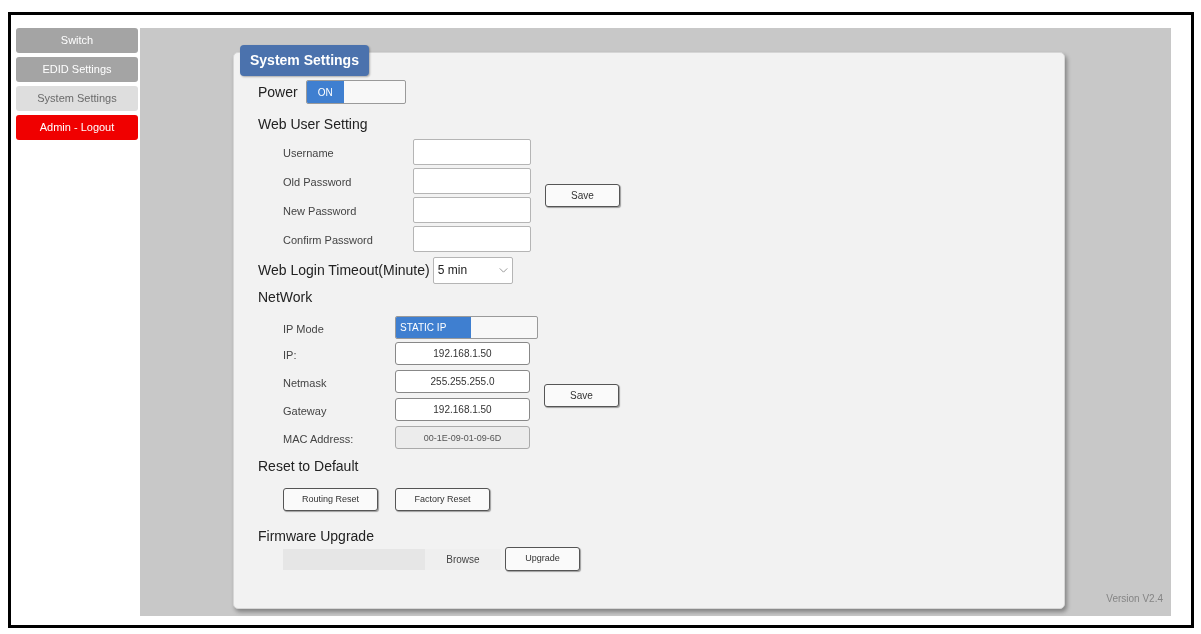 Image resolution: width=1201 pixels, height=634 pixels. I want to click on chevron-down-icon, so click(503, 270).